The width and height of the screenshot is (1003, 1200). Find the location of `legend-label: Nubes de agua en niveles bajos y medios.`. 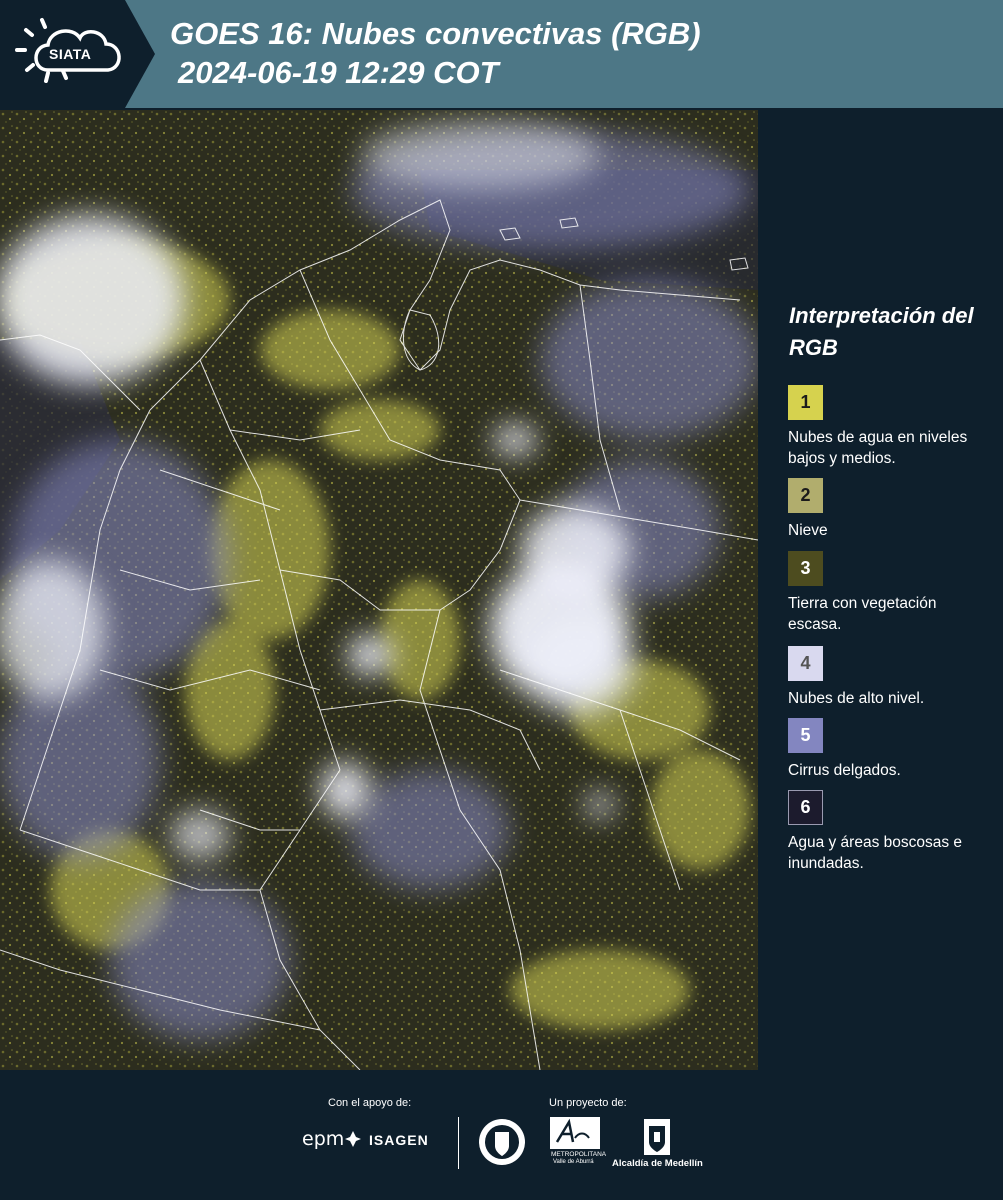

legend-label: Nubes de agua en niveles bajos y medios. is located at coordinates (878, 448).